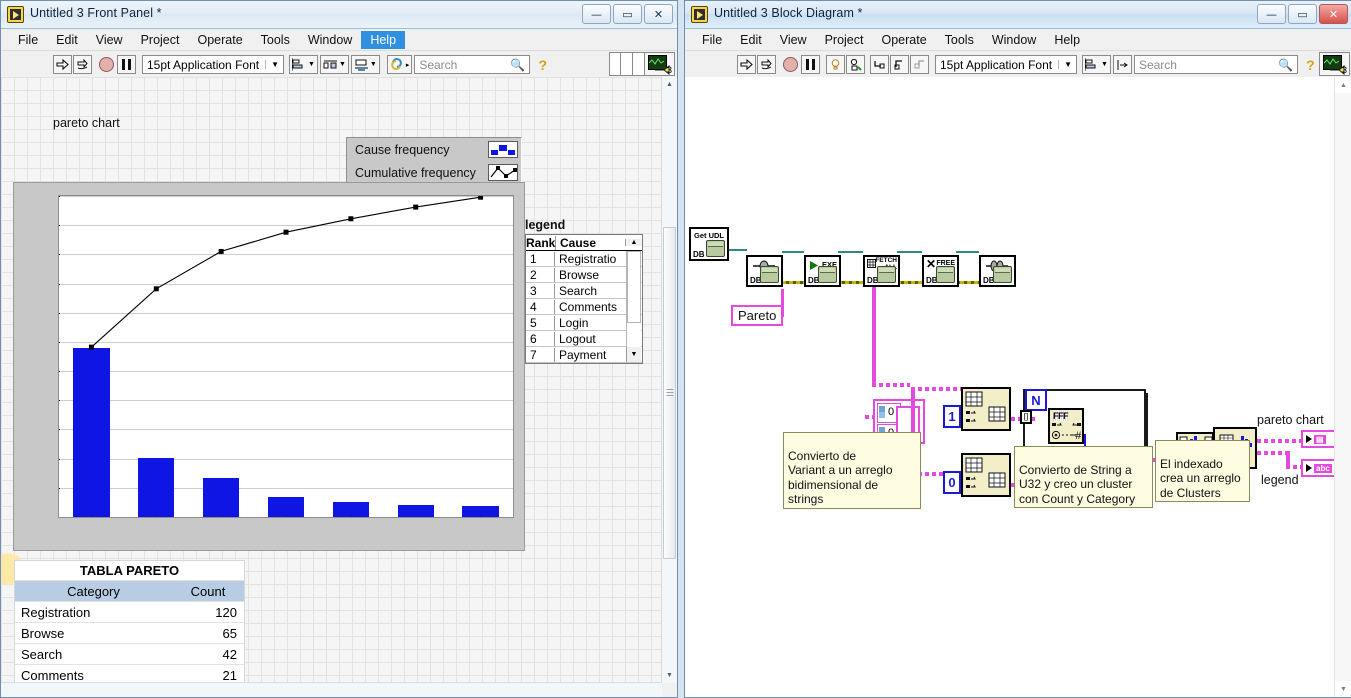 The height and width of the screenshot is (698, 1351). What do you see at coordinates (213, 64) in the screenshot?
I see `font-selector: 15pt Application Font ▼` at bounding box center [213, 64].